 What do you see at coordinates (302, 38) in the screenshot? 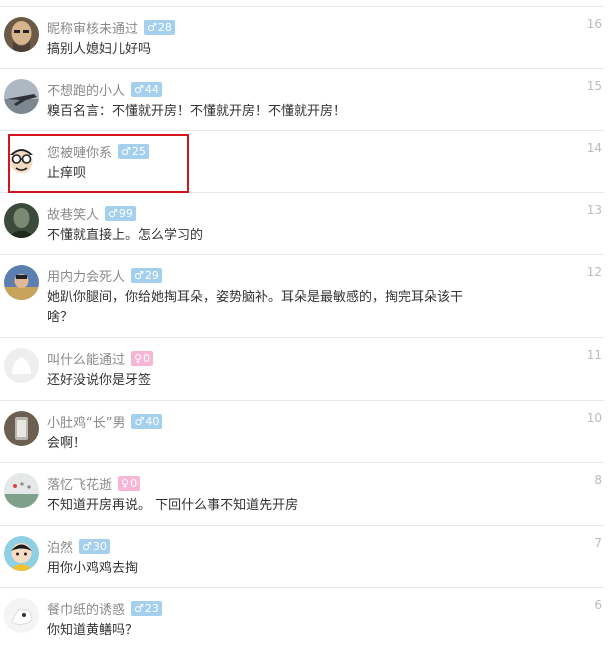
I see `comment-item: 昵称审核未通过 ♂ 28 搞别人媳妇儿好吗 16` at bounding box center [302, 38].